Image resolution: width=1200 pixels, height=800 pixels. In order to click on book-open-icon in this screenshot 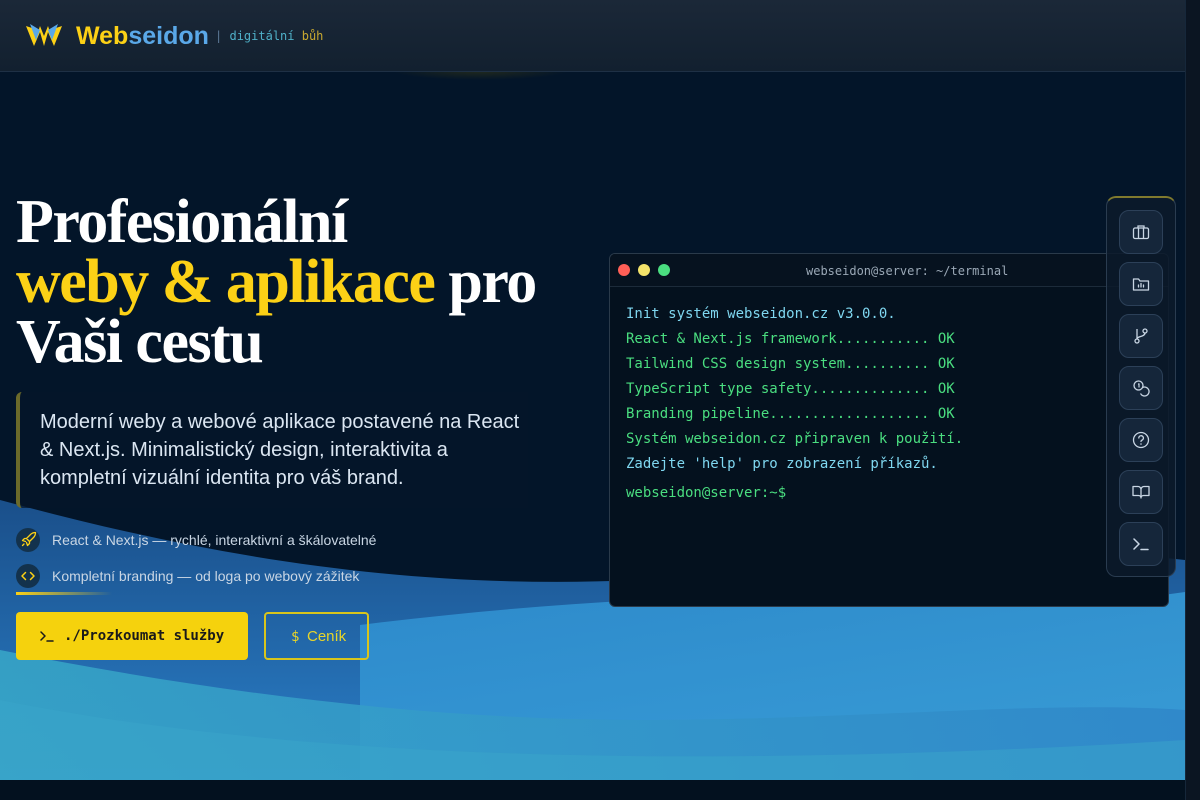, I will do `click(1141, 492)`.